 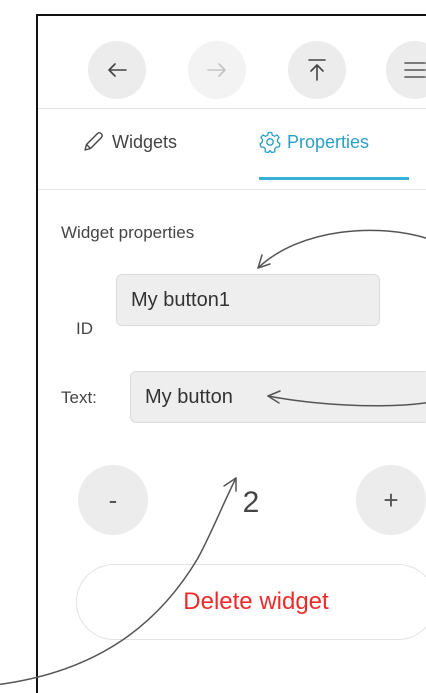 I want to click on upload-icon, so click(x=317, y=70).